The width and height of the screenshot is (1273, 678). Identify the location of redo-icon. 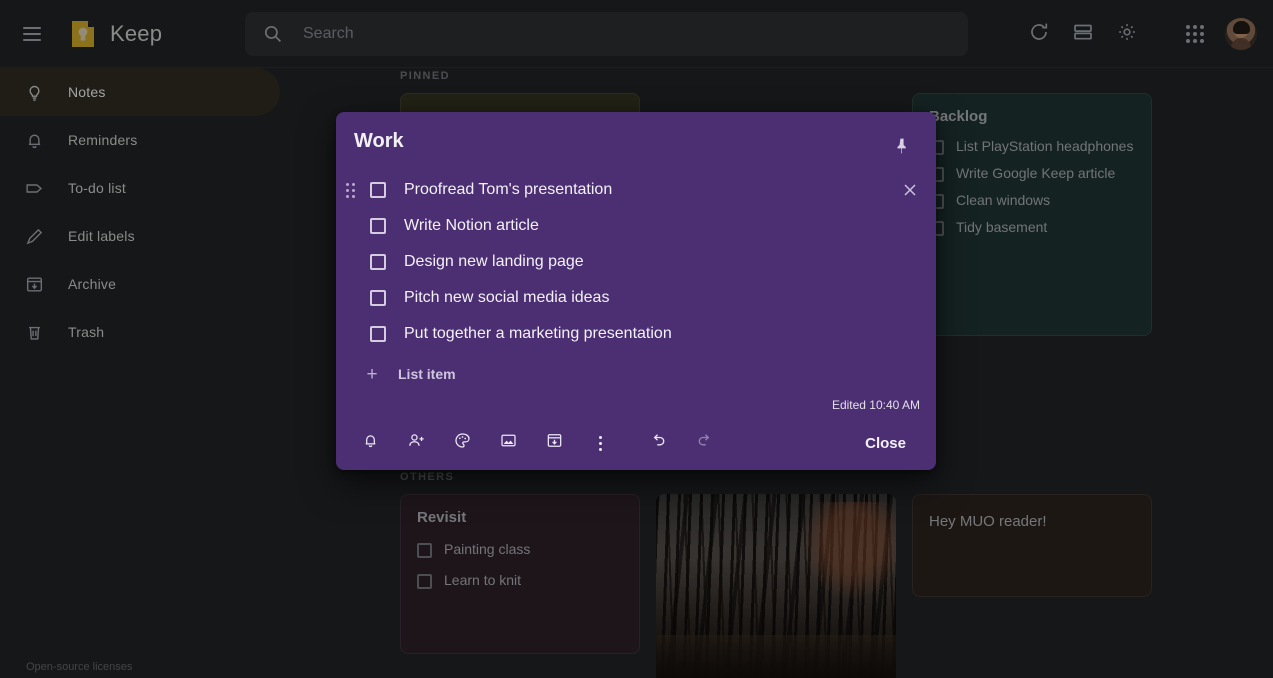
(704, 443).